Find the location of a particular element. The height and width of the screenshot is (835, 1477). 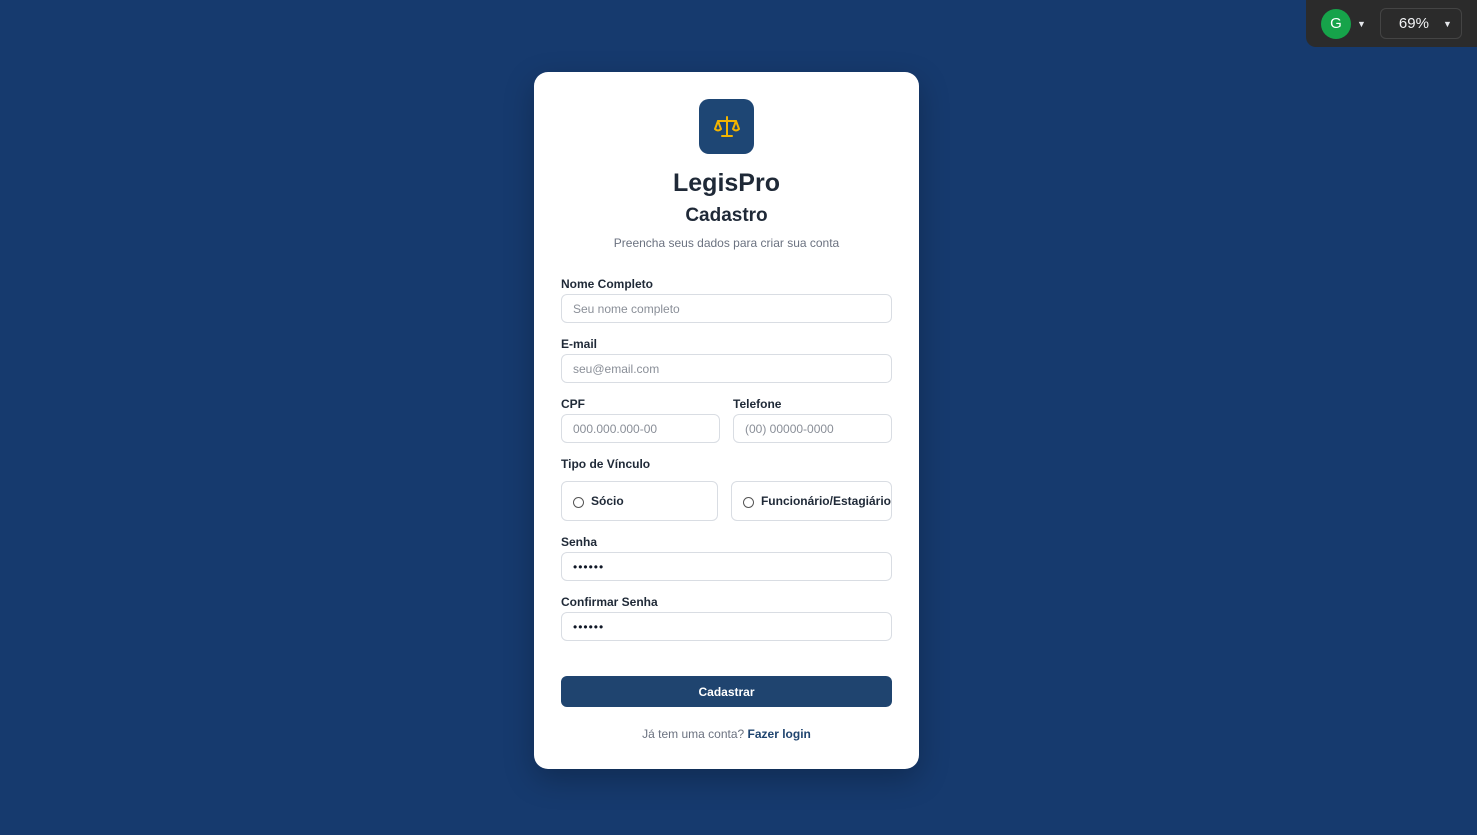

login-prompt-text: Já tem uma conta? is located at coordinates (693, 734).